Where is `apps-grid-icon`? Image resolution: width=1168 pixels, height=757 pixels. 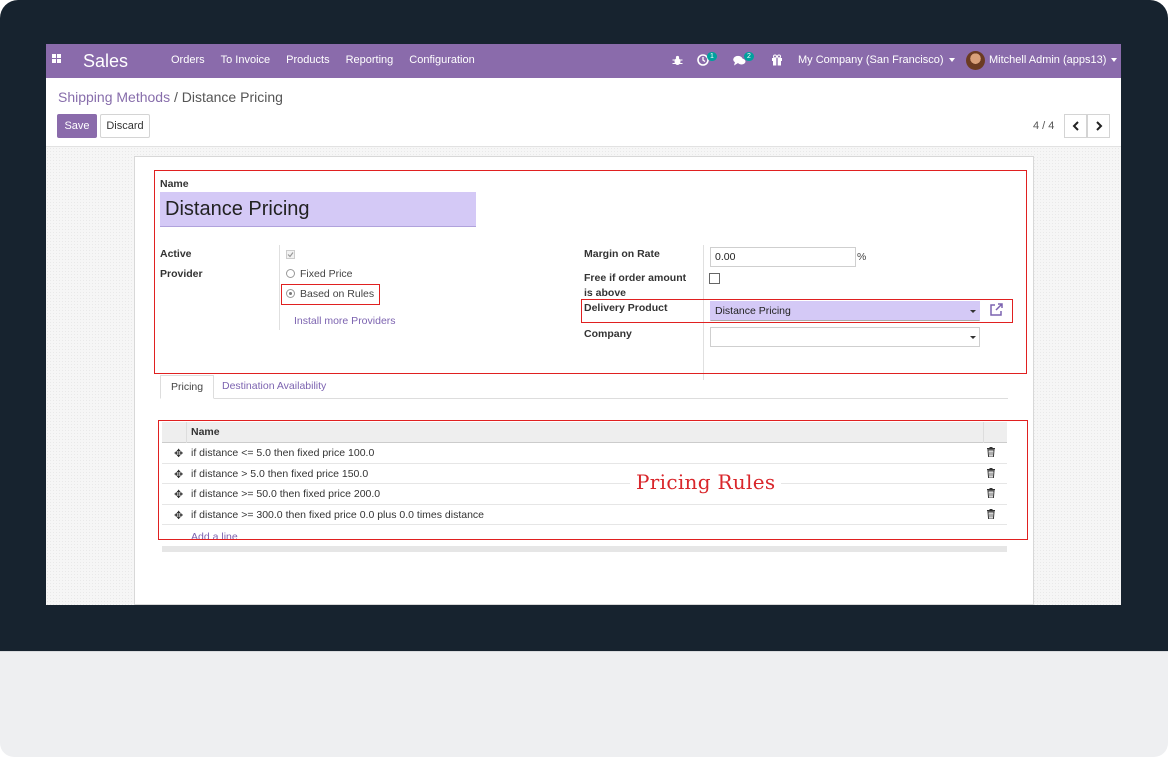
apps-grid-icon is located at coordinates (58, 60).